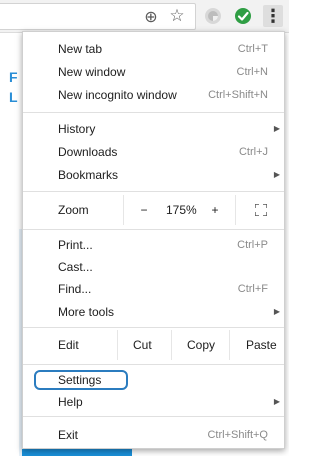  Describe the element at coordinates (92, 72) in the screenshot. I see `new-window-label: New window` at that location.